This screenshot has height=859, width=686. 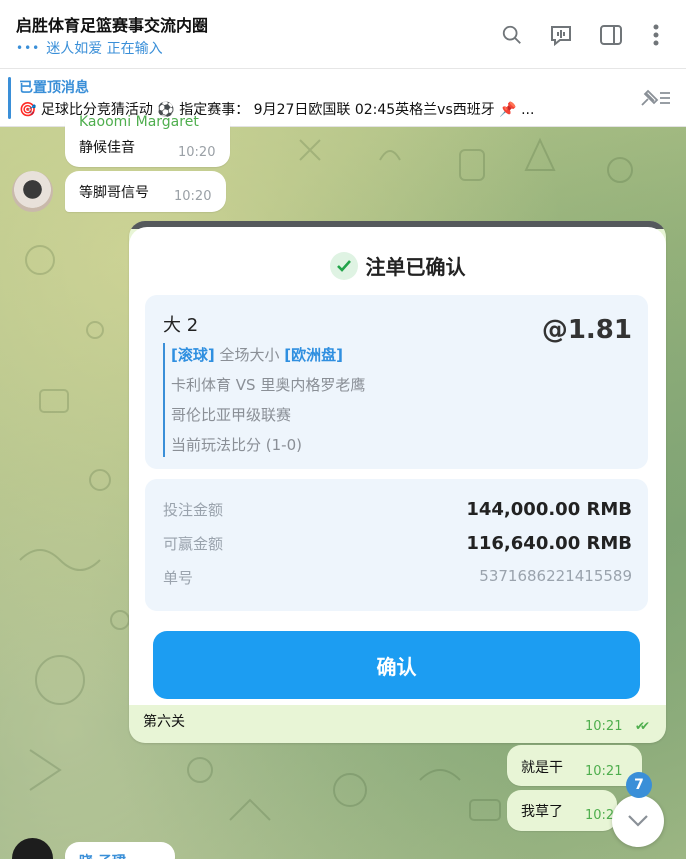 I want to click on odds-format-tag: [欧洲盘], so click(x=313, y=355).